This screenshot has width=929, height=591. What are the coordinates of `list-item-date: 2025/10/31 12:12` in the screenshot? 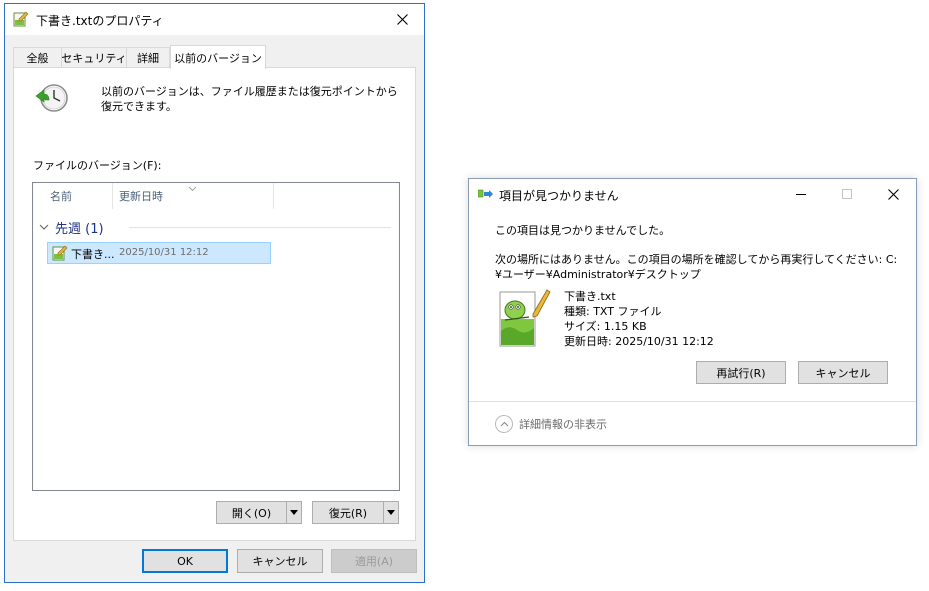 It's located at (164, 252).